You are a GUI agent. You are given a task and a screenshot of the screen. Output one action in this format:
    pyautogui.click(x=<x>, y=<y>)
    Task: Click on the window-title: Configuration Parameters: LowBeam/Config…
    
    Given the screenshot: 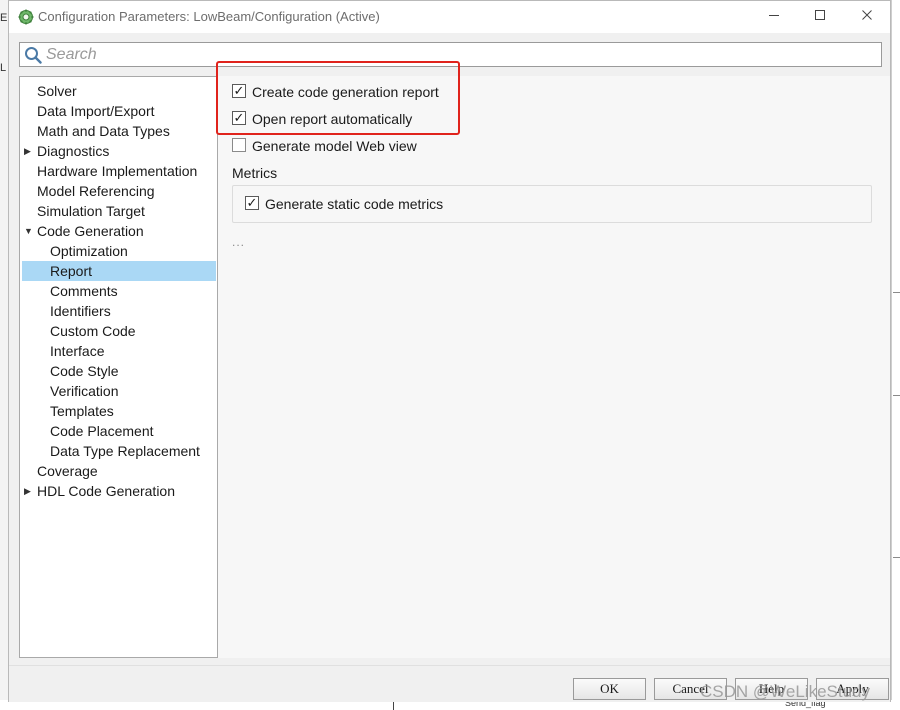 What is the action you would take?
    pyautogui.click(x=209, y=16)
    